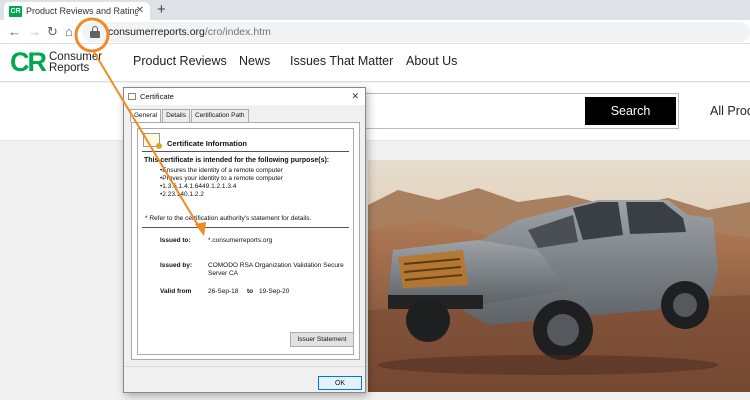 The image size is (750, 400). I want to click on issued-to-value: *.consumerreports.org, so click(240, 240).